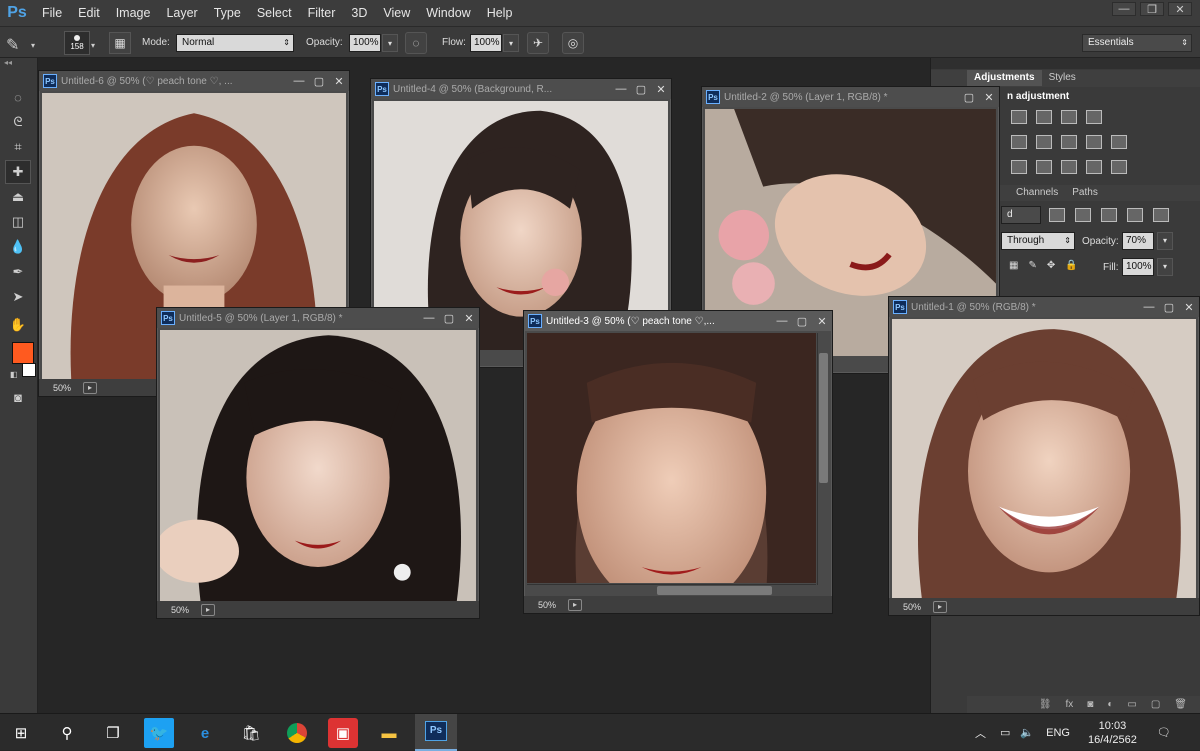  What do you see at coordinates (1112, 733) in the screenshot?
I see `clock: 10:03 16/4/2562` at bounding box center [1112, 733].